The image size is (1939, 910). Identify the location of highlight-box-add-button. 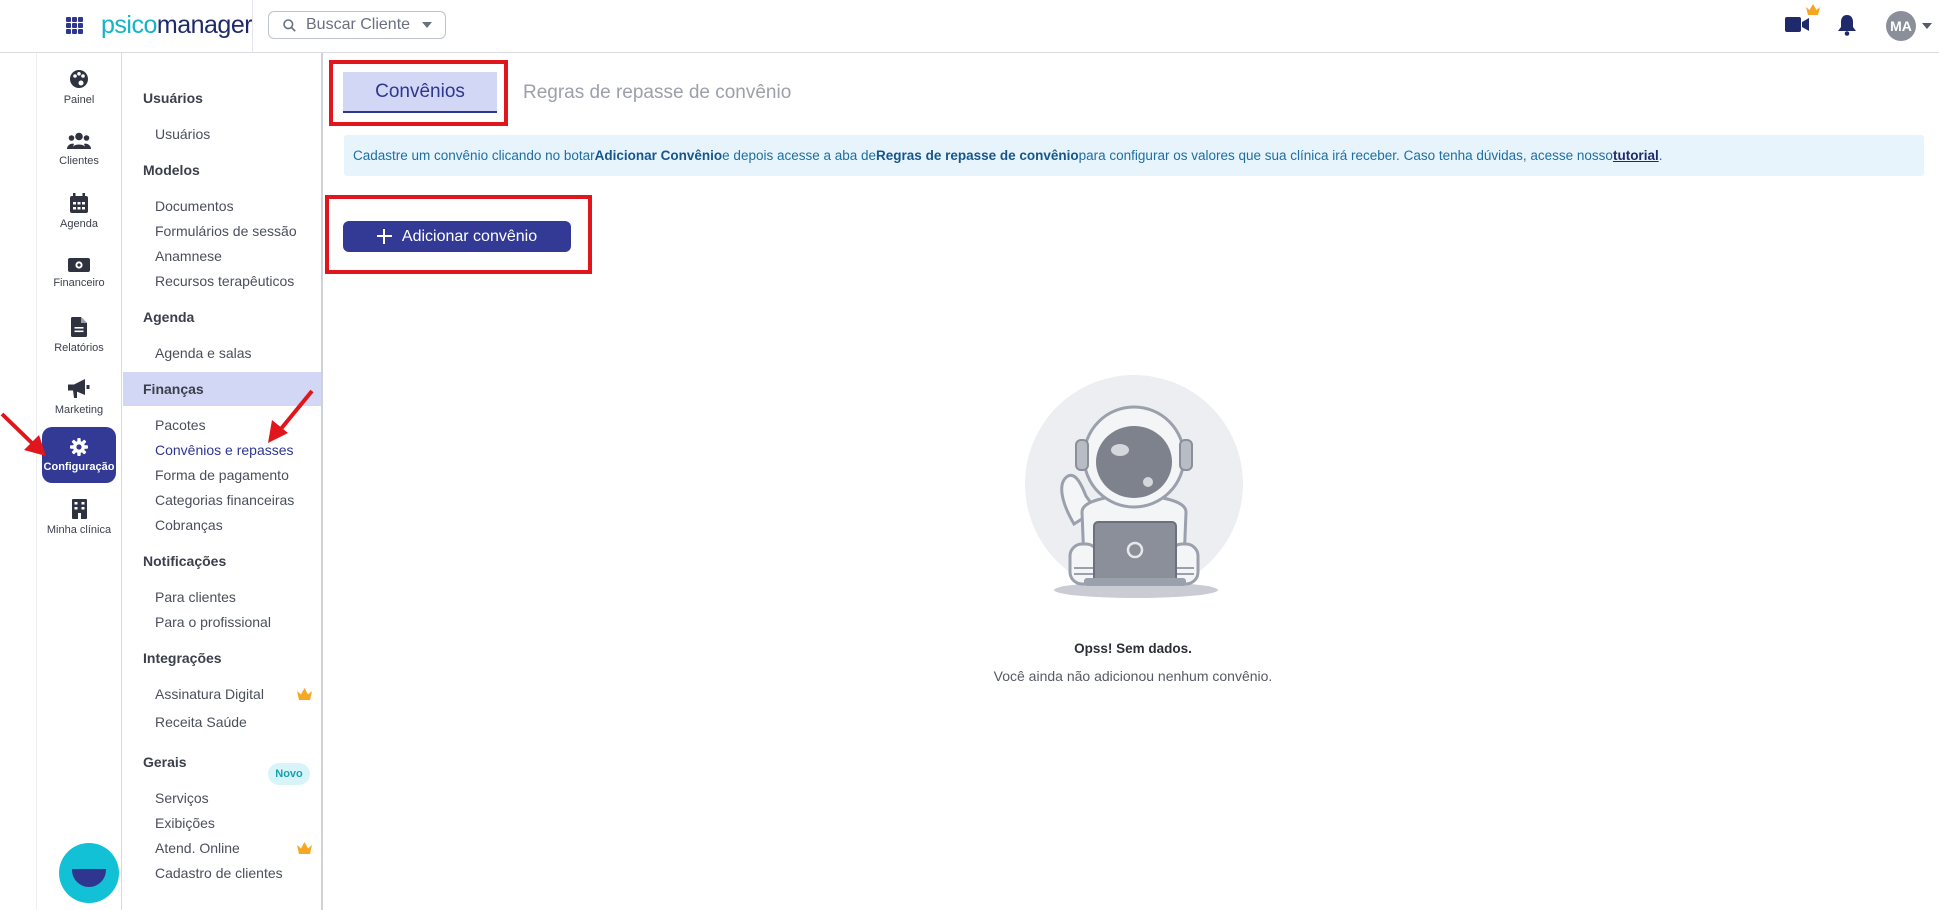
(458, 234).